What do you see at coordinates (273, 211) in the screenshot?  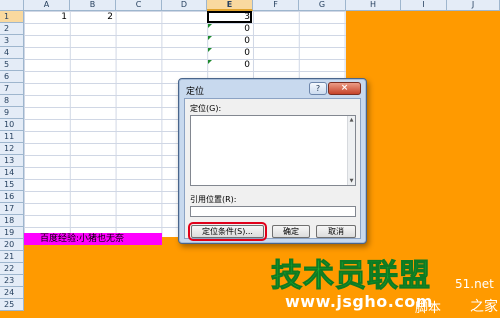 I see `reference-input` at bounding box center [273, 211].